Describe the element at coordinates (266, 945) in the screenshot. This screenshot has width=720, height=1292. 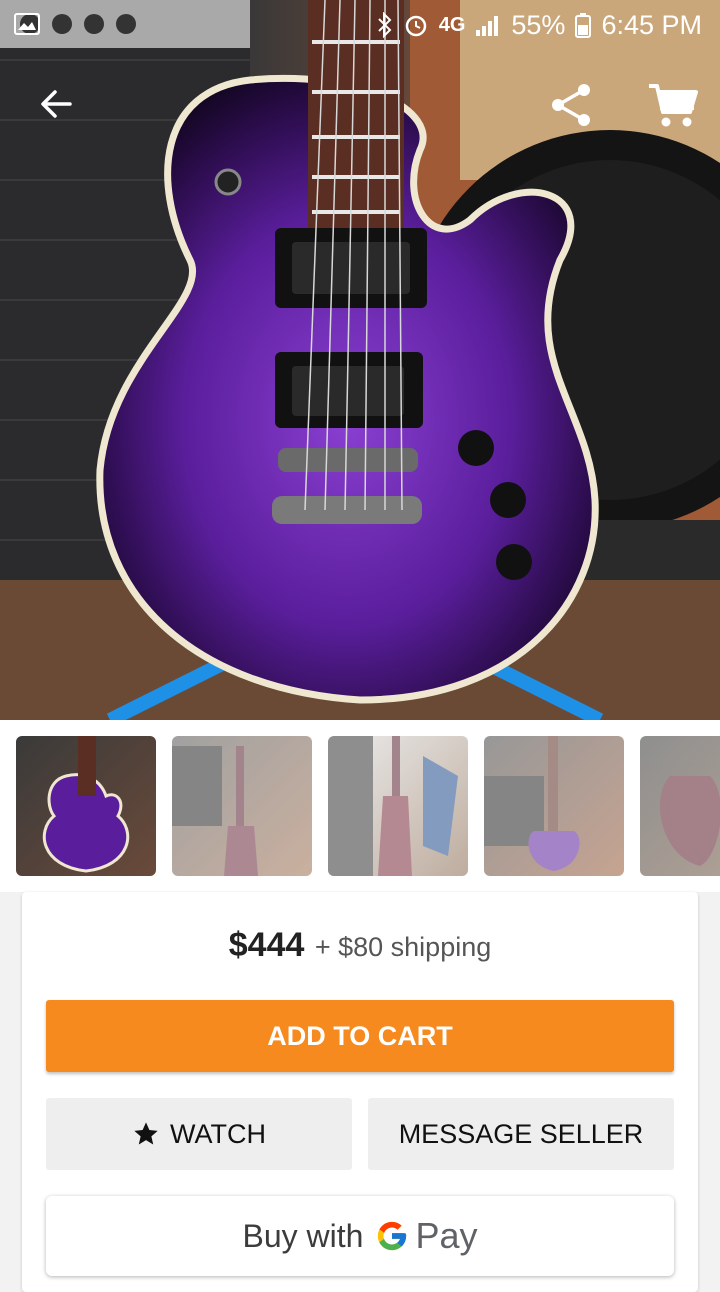
I see `price: $444` at that location.